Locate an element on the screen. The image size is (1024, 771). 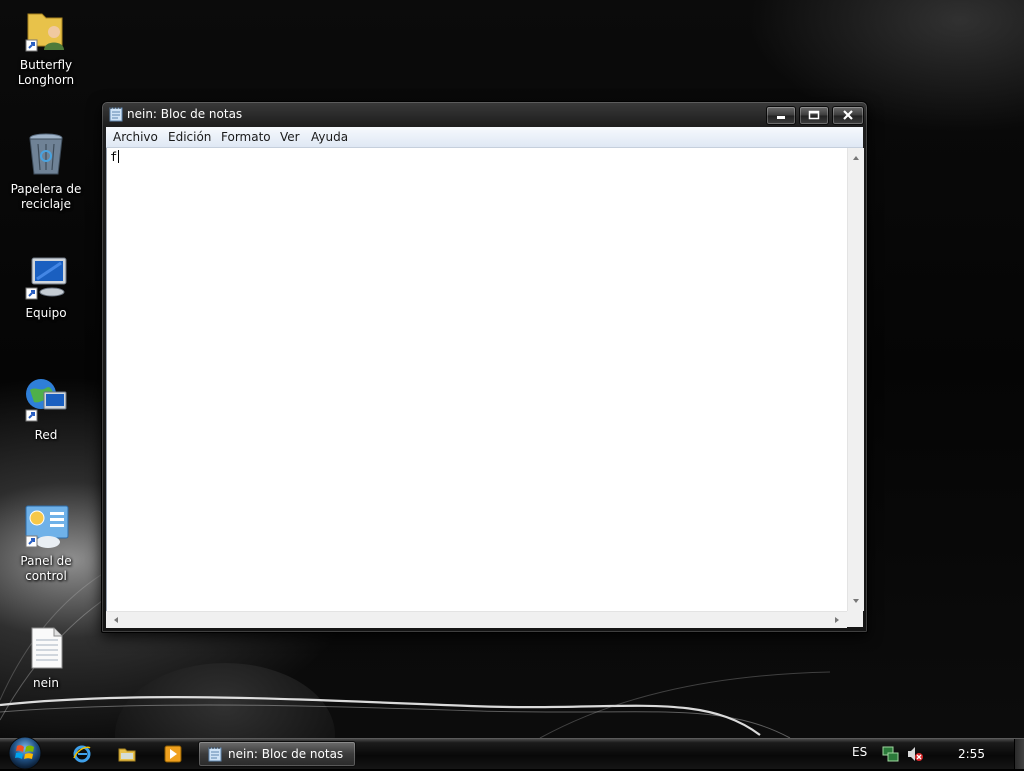
menu-ayuda: Ayuda is located at coordinates (329, 137).